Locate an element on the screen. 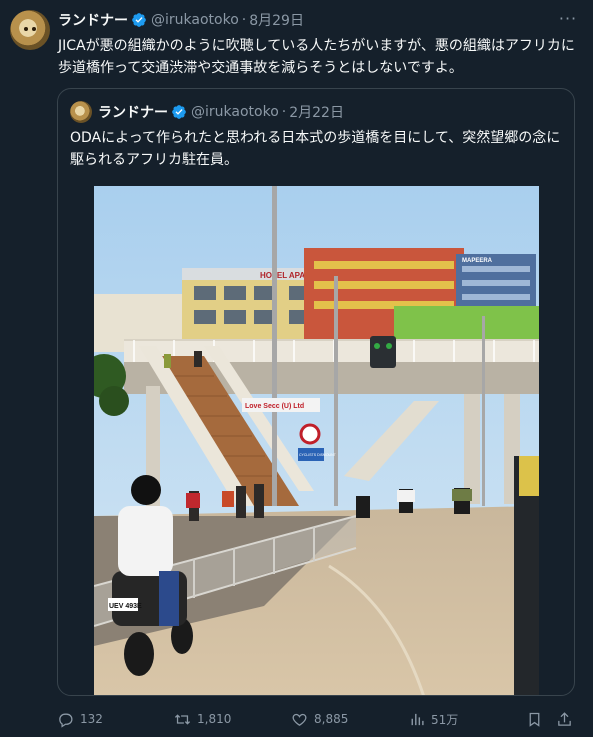  more-options-icon: ··· is located at coordinates (568, 19).